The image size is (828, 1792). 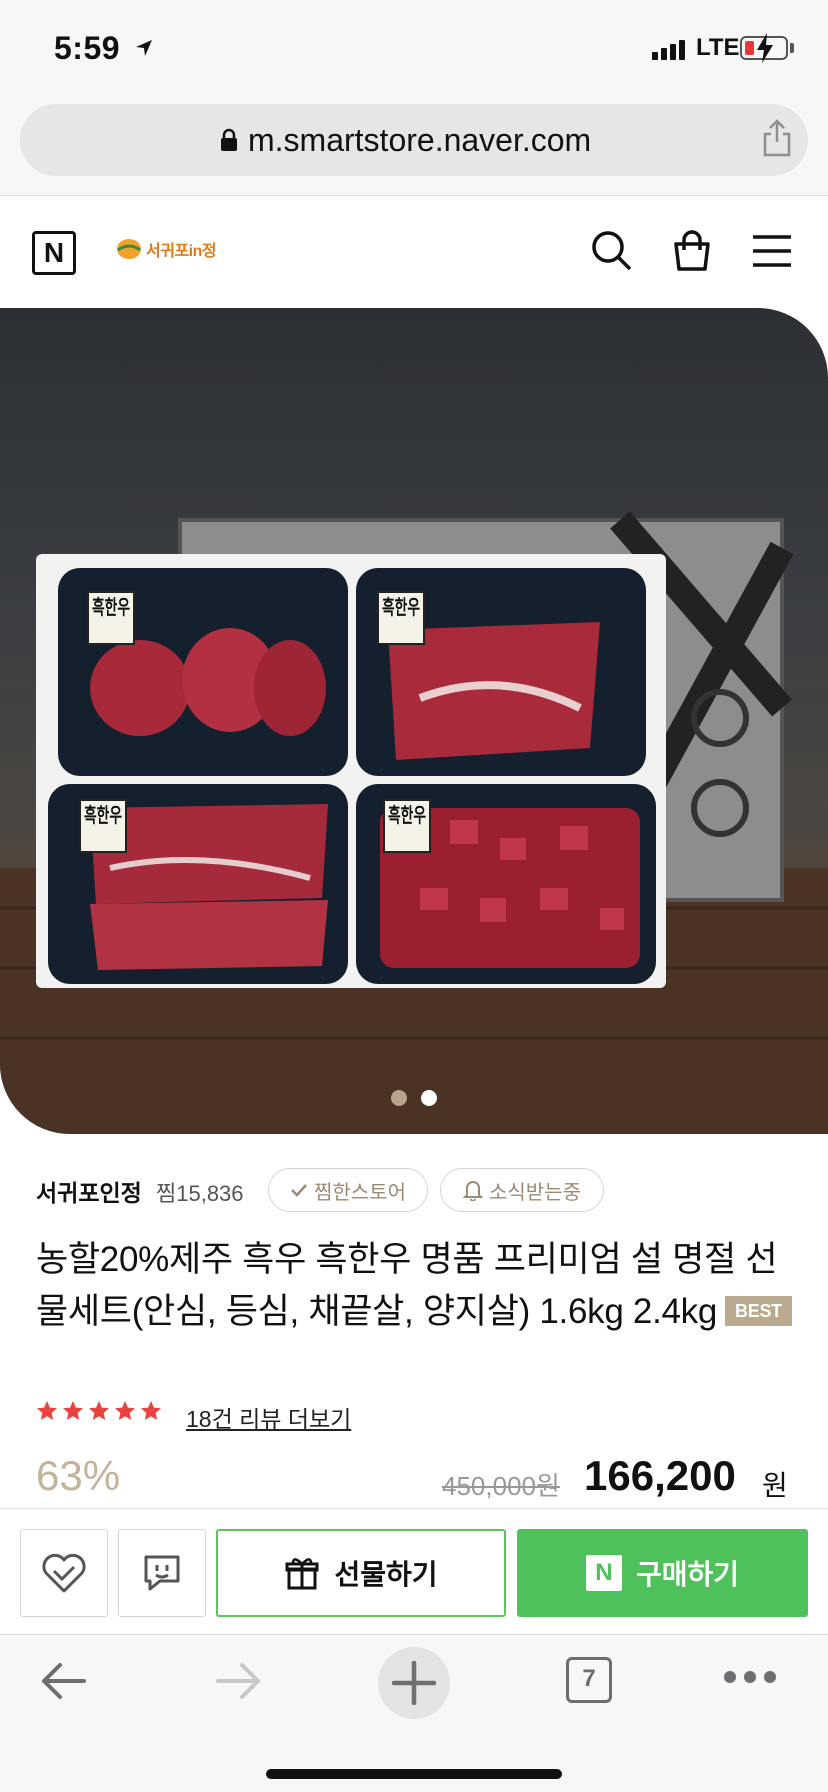 I want to click on gift-icon, so click(x=302, y=1574).